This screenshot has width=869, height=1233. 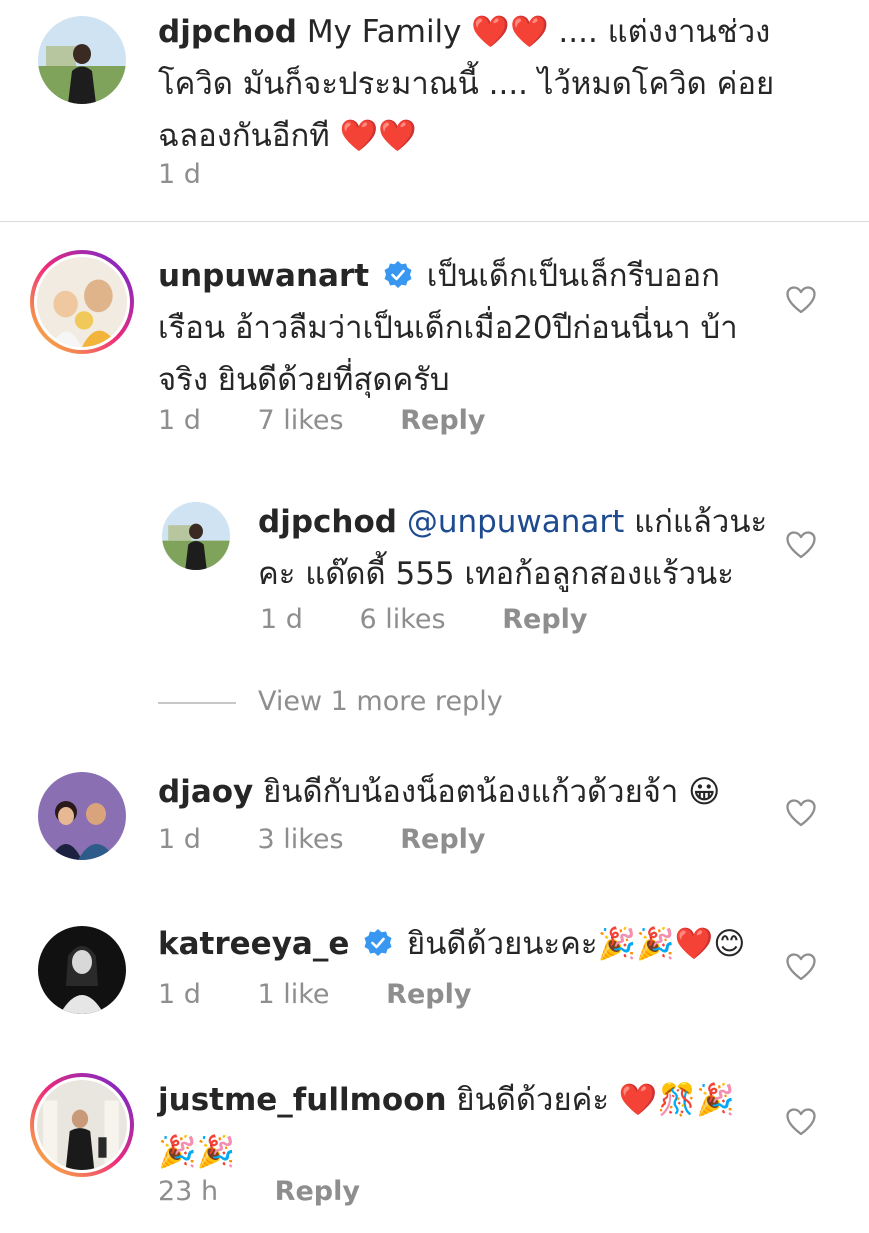 What do you see at coordinates (696, 522) in the screenshot?
I see `comment-text: แก่แล้วนะ` at bounding box center [696, 522].